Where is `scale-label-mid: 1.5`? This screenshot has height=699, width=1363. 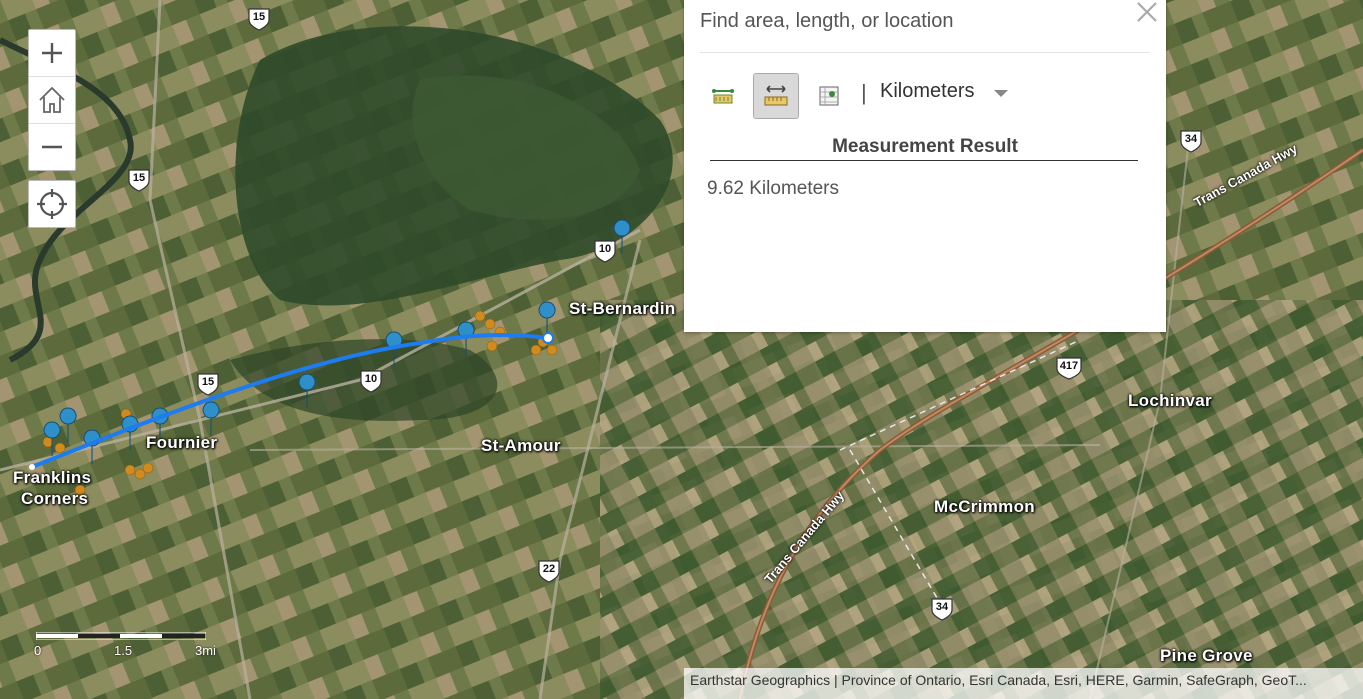
scale-label-mid: 1.5 is located at coordinates (123, 650).